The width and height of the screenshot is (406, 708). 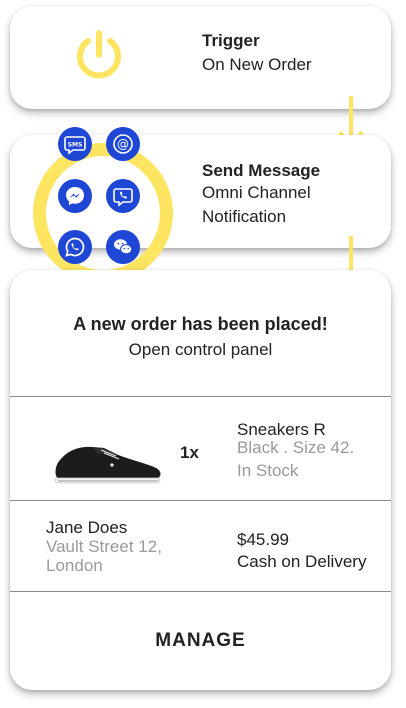 What do you see at coordinates (263, 539) in the screenshot?
I see `order-price: $45.99` at bounding box center [263, 539].